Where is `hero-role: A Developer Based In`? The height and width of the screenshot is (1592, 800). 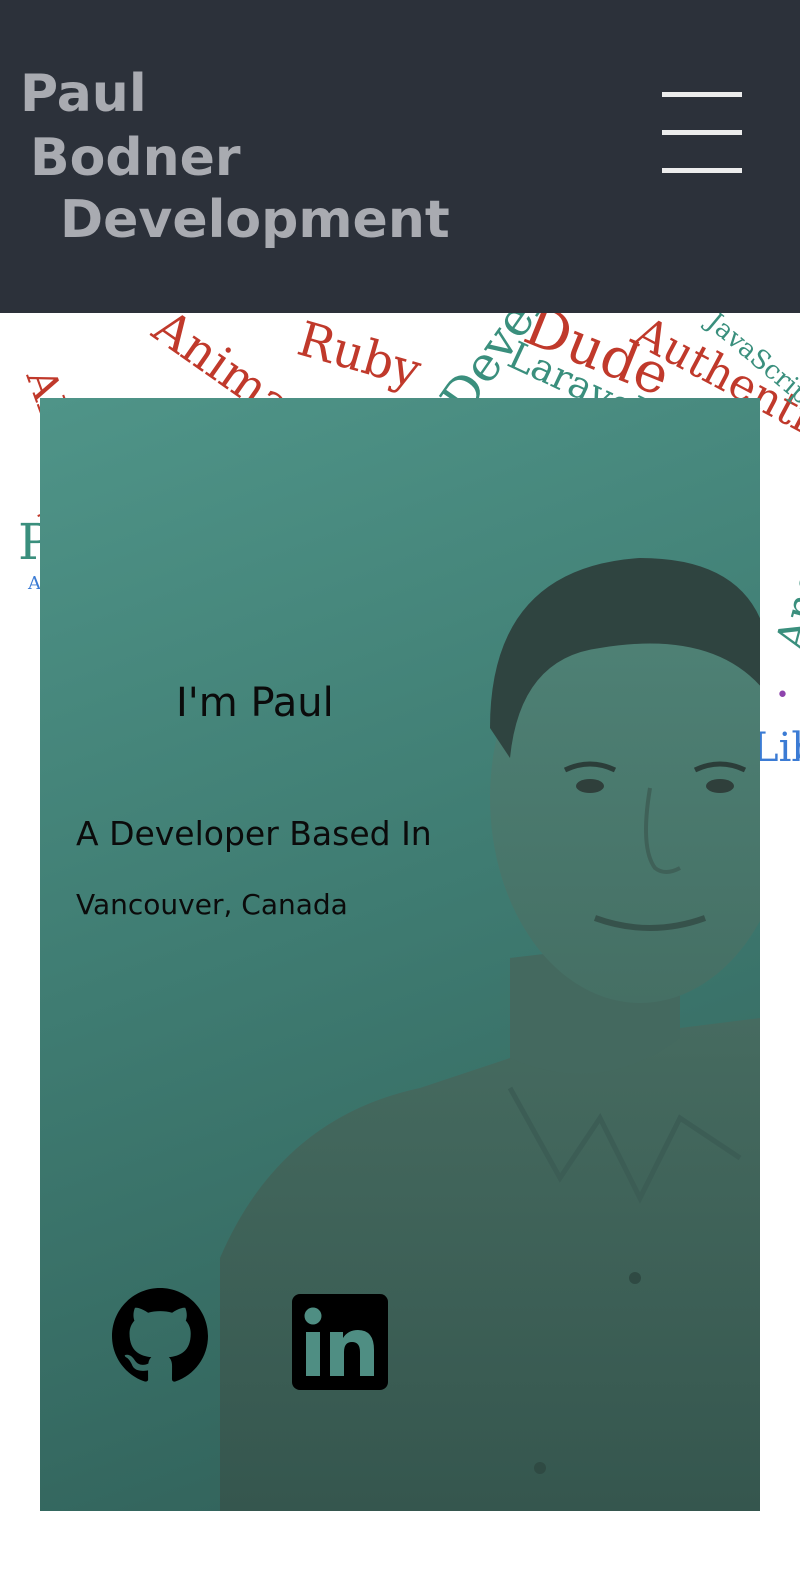 hero-role: A Developer Based In is located at coordinates (254, 833).